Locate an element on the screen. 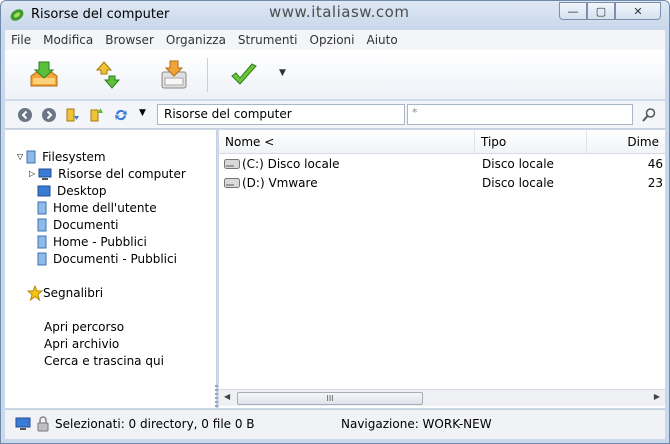 The width and height of the screenshot is (670, 444). folder-up-icon is located at coordinates (97, 115).